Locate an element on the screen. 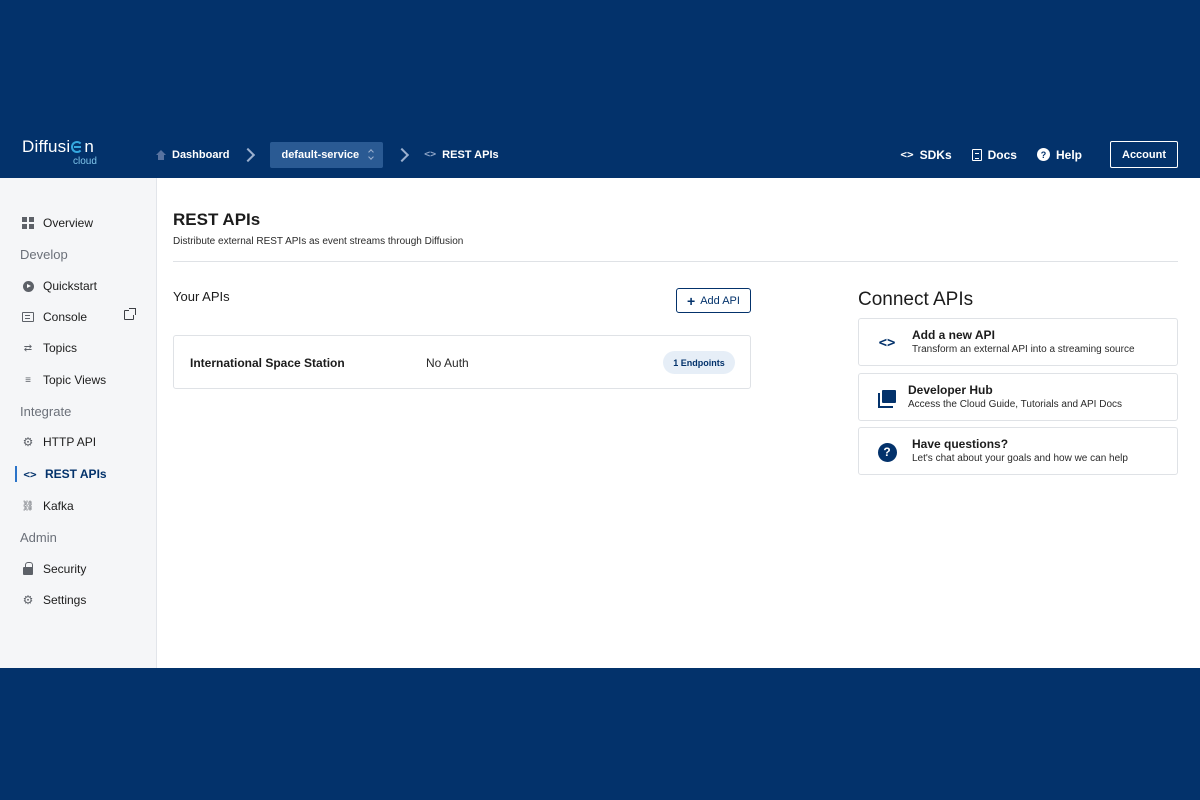 The height and width of the screenshot is (800, 1200). nav-help-label: Help is located at coordinates (1068, 154).